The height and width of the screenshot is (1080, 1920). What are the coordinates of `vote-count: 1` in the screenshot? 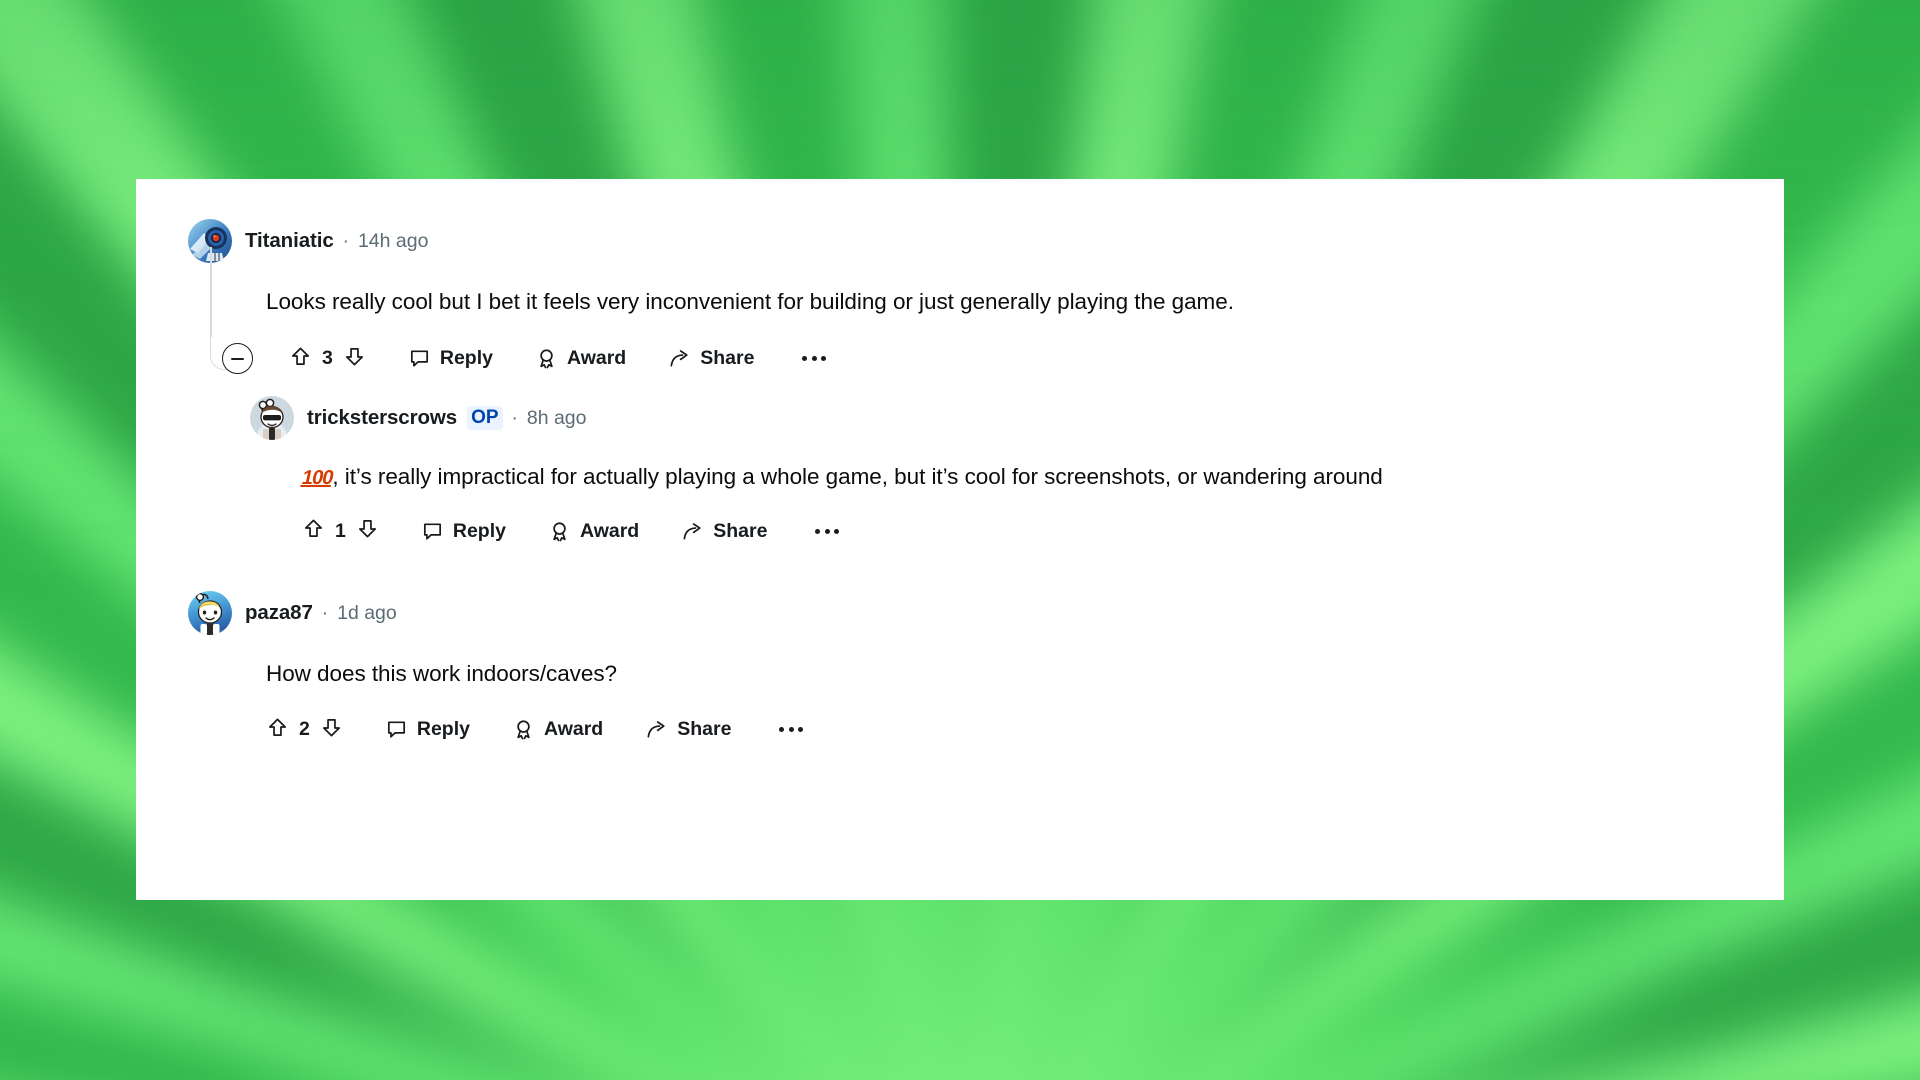 It's located at (340, 530).